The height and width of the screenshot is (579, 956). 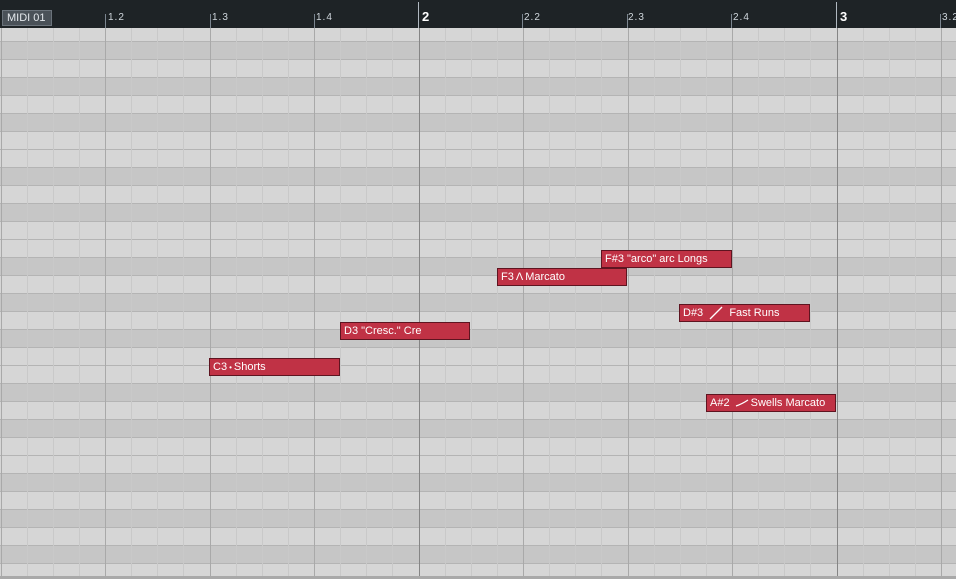 I want to click on midi-note-c3: C3 • Shorts, so click(x=274, y=367).